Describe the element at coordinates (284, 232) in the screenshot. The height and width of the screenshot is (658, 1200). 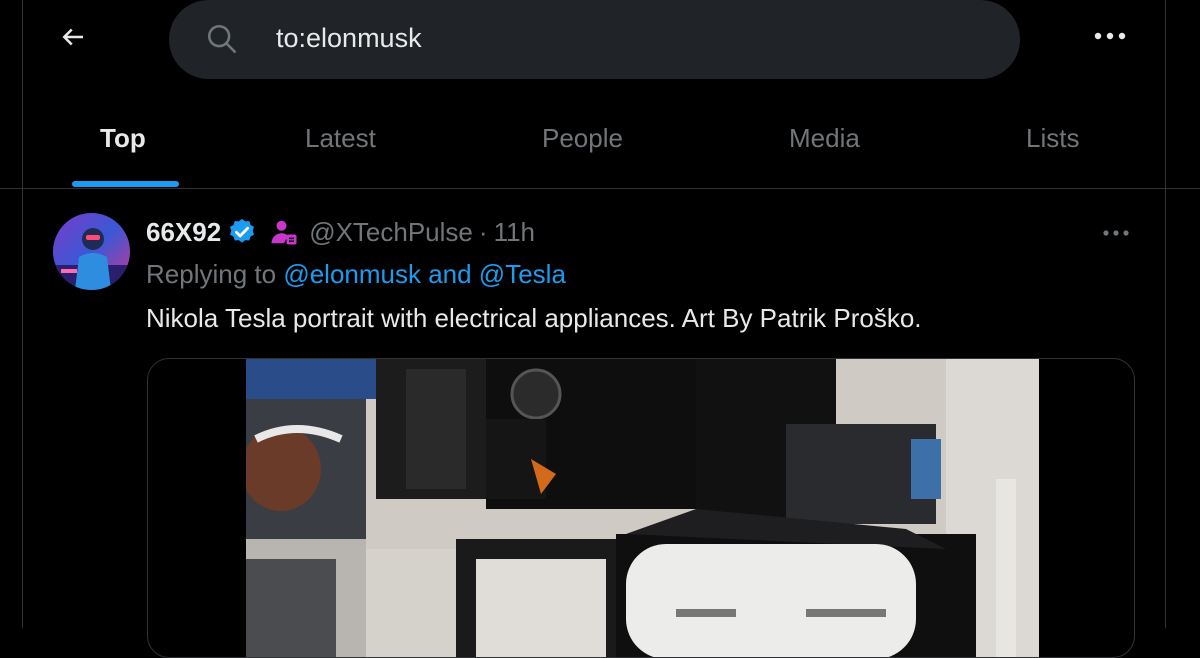
I see `affiliate-person-icon` at that location.